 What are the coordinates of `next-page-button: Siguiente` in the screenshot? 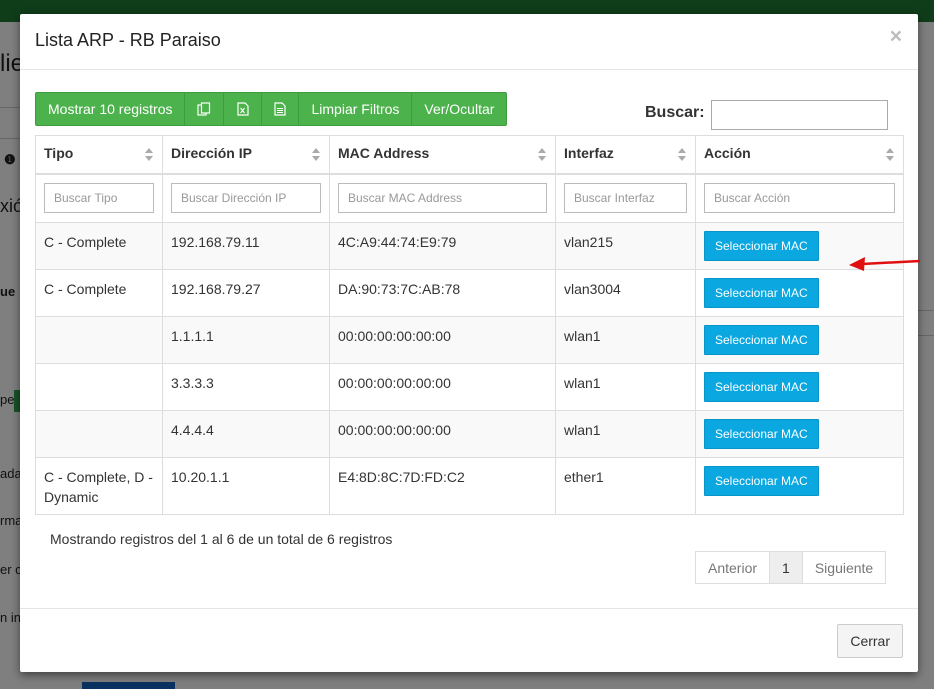 It's located at (844, 567).